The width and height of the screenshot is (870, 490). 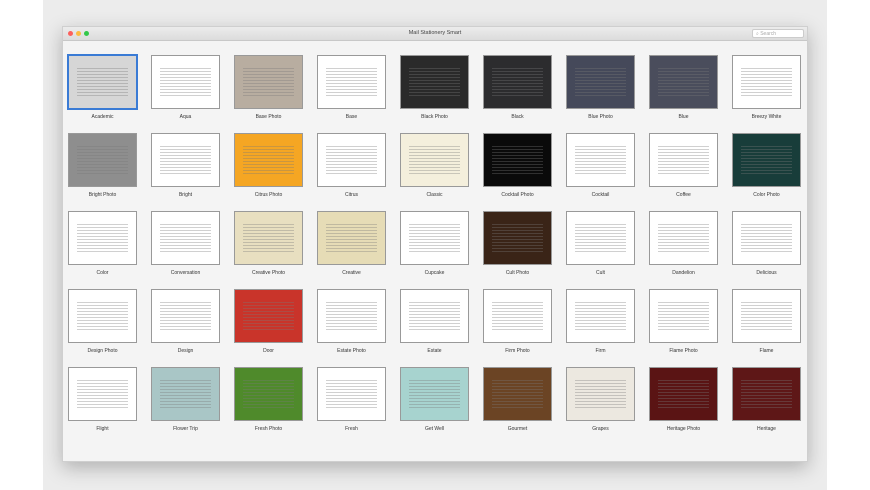 I want to click on template-item: Blue, so click(x=683, y=88).